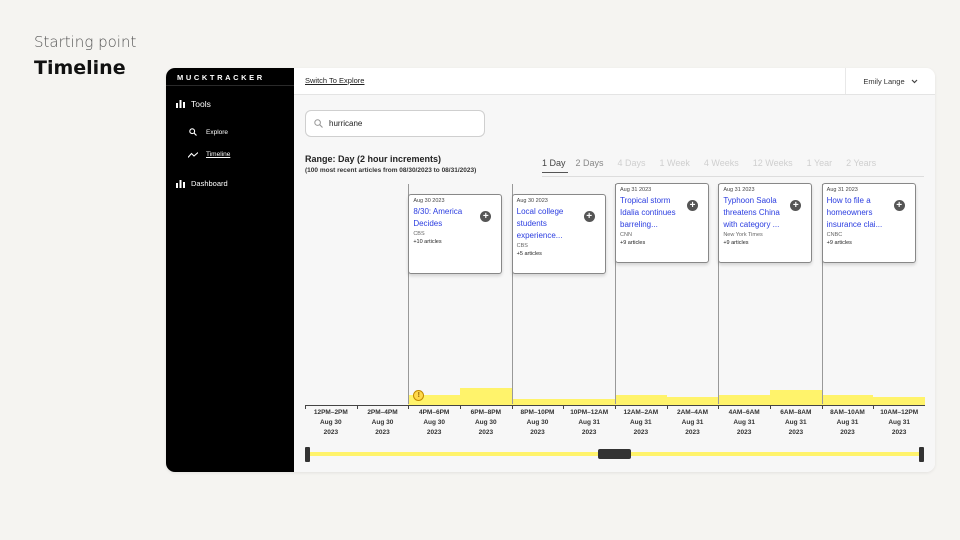  I want to click on bucket-time: 10AM–12PM, so click(899, 412).